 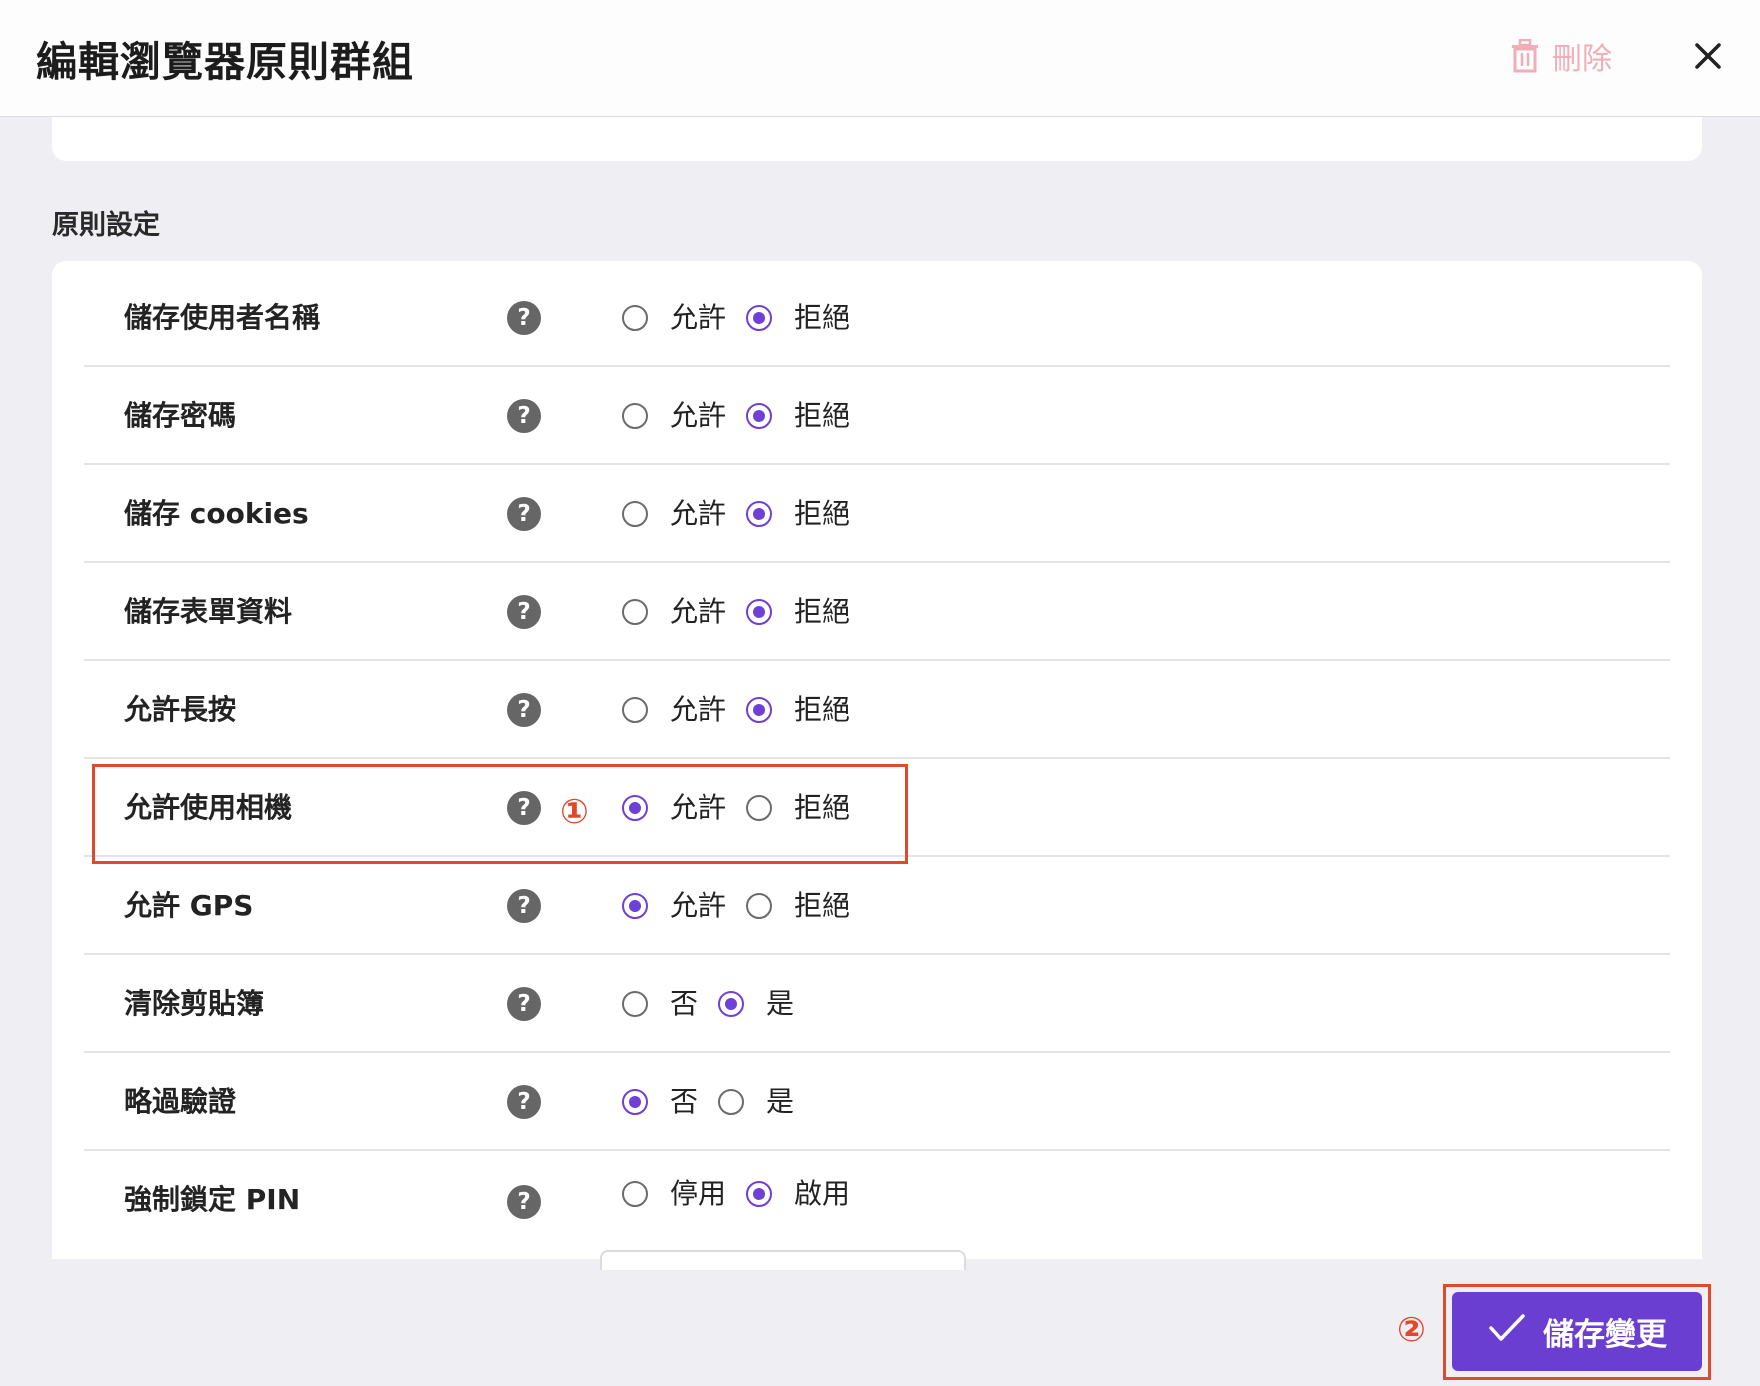 What do you see at coordinates (877, 612) in the screenshot?
I see `setting-row: 儲存表單資料? 允許 拒絕` at bounding box center [877, 612].